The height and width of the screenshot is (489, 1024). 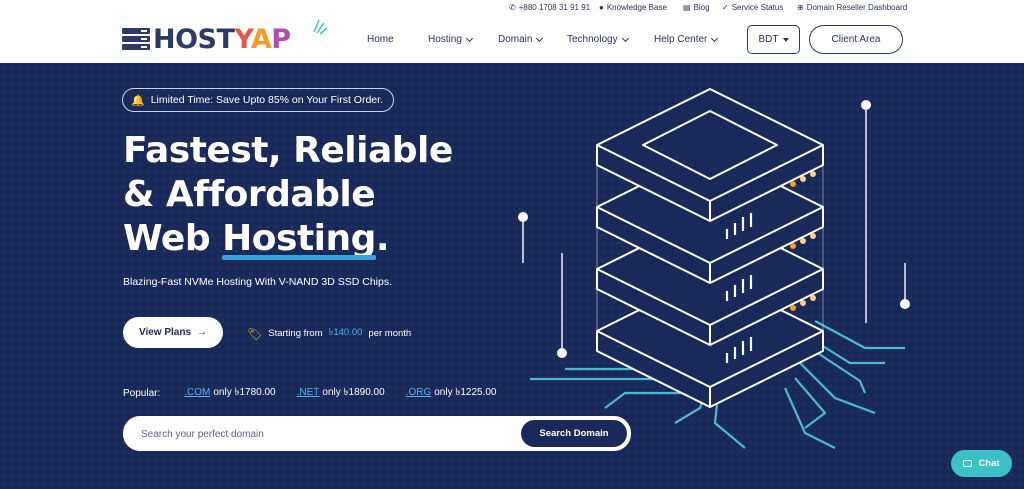 What do you see at coordinates (800, 7) in the screenshot?
I see `globe-icon: ⊕` at bounding box center [800, 7].